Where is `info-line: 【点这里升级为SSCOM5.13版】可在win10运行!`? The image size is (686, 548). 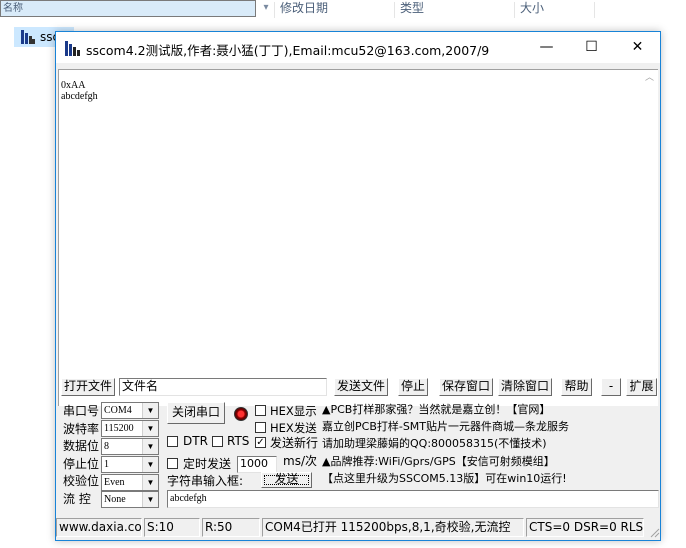
info-line: 【点这里升级为SSCOM5.13版】可在win10运行! is located at coordinates (444, 479).